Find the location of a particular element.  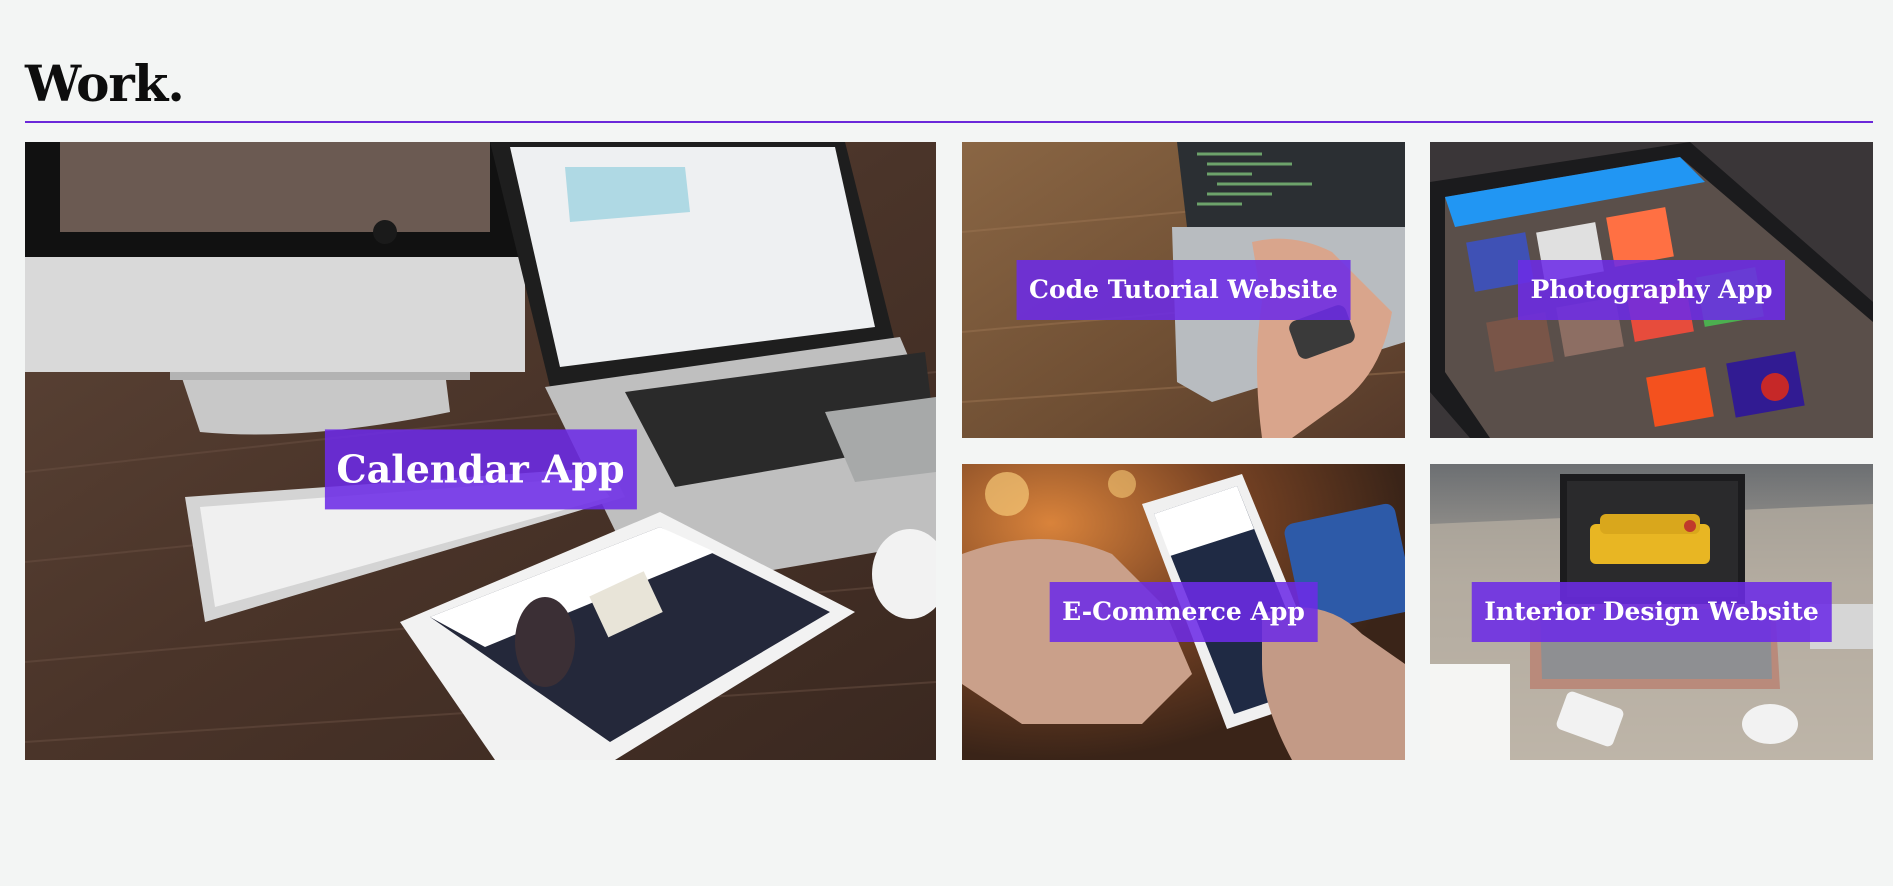

project-title-ecommerce: E-Commerce App is located at coordinates (1183, 612).